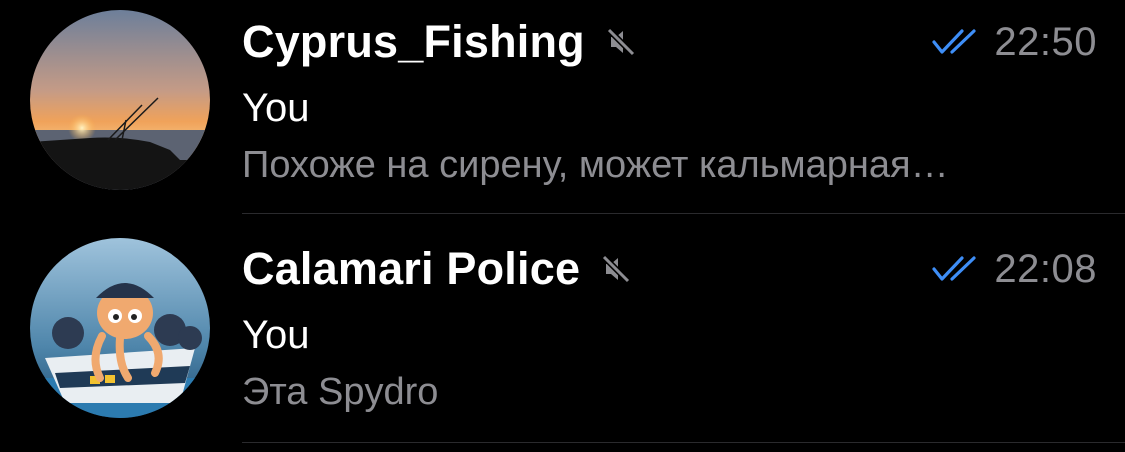  What do you see at coordinates (340, 392) in the screenshot?
I see `last-message-preview: Эта Spydro` at bounding box center [340, 392].